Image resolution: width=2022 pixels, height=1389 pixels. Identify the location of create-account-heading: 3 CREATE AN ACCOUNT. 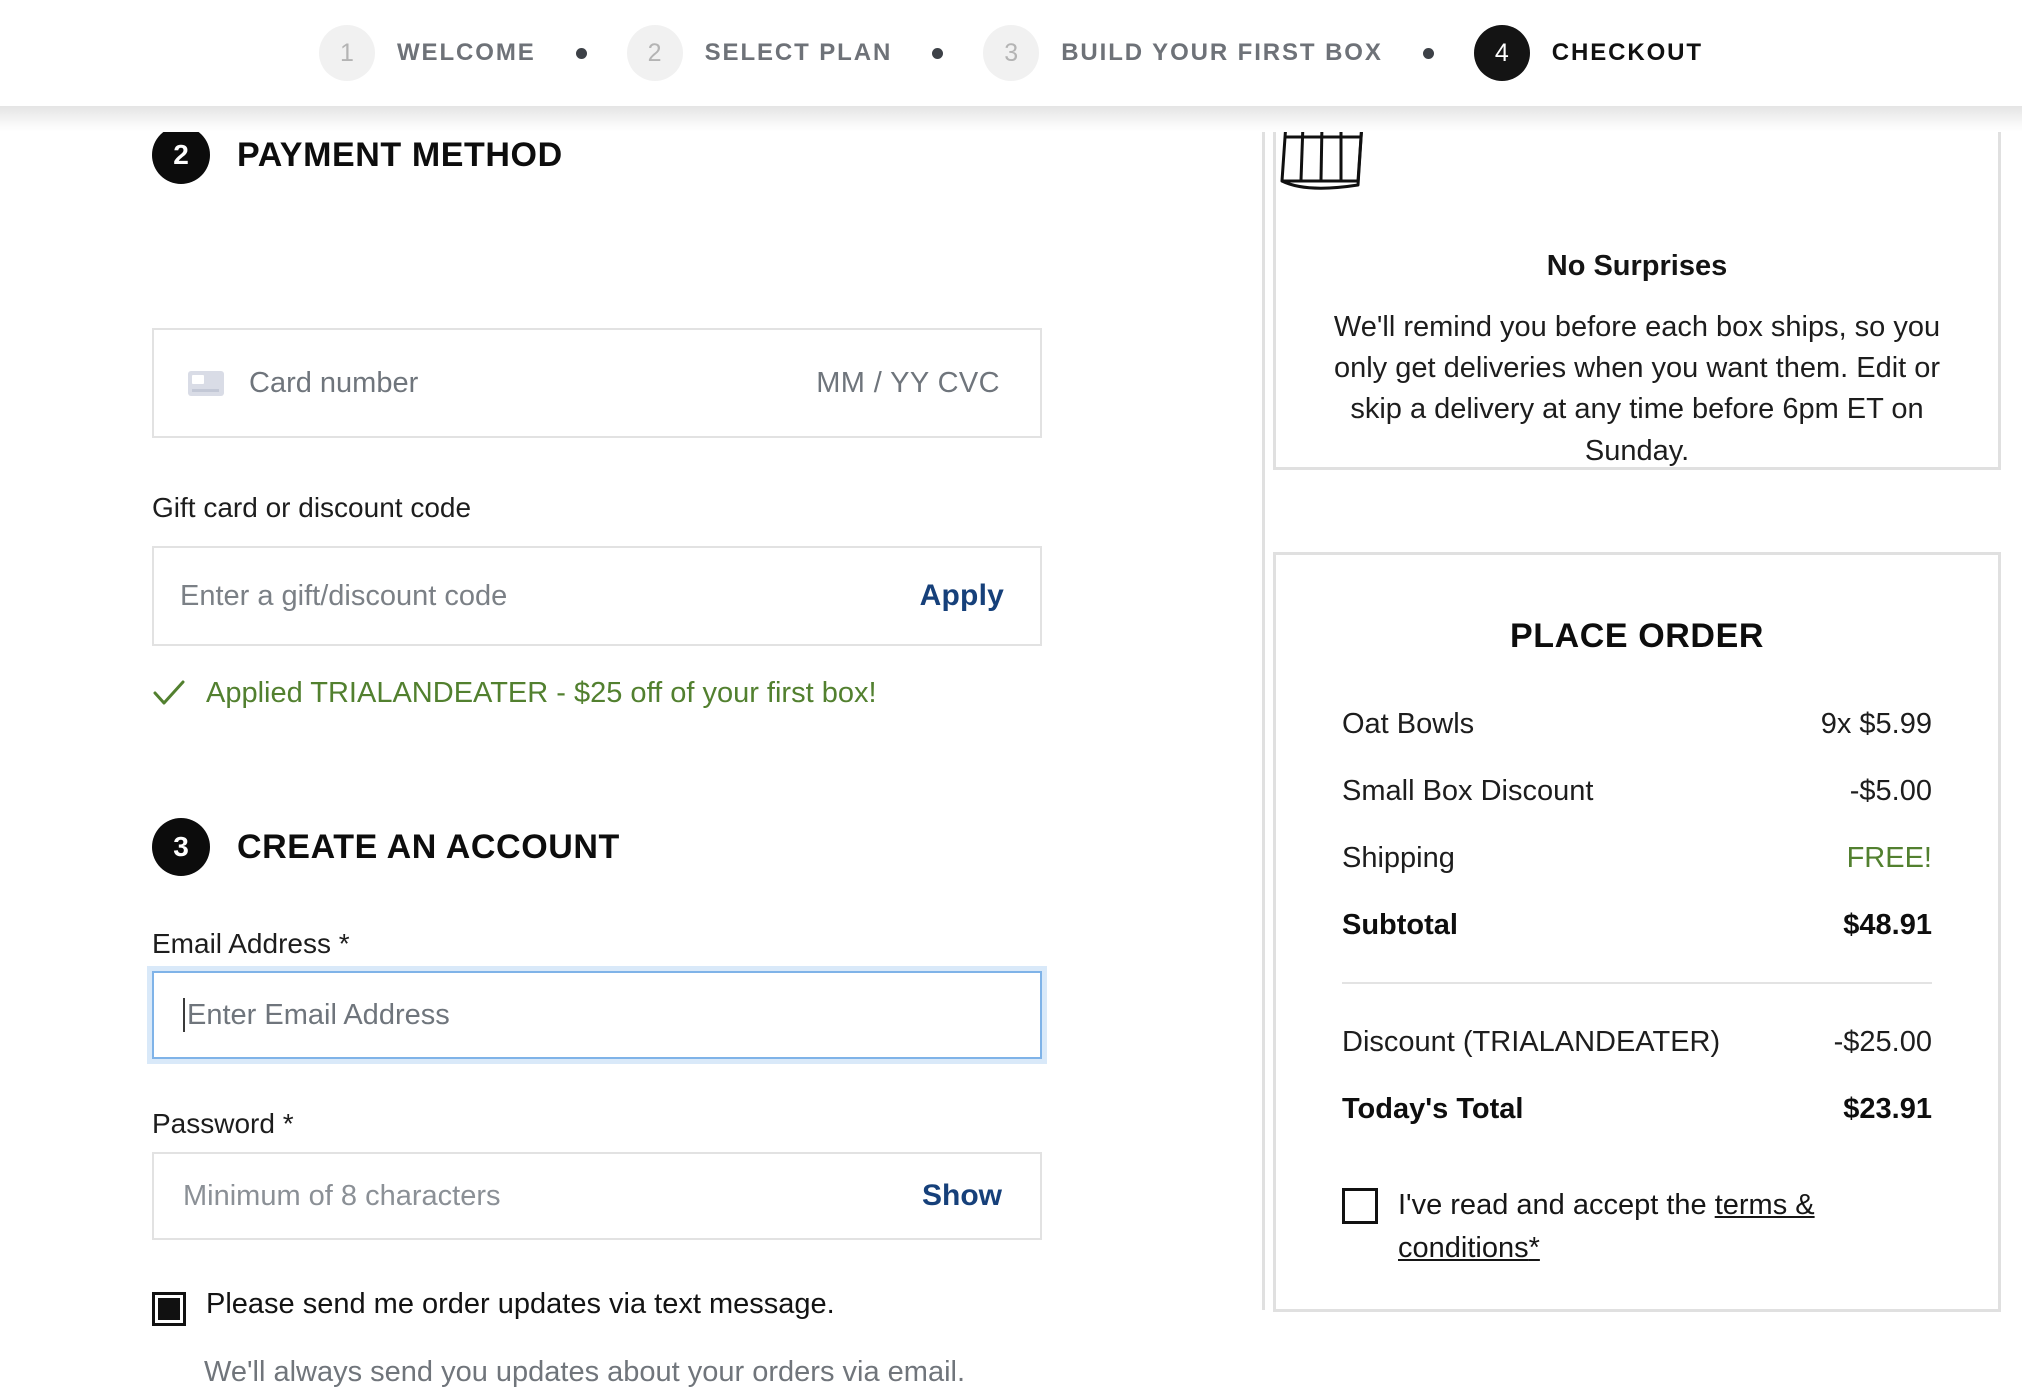
(386, 847).